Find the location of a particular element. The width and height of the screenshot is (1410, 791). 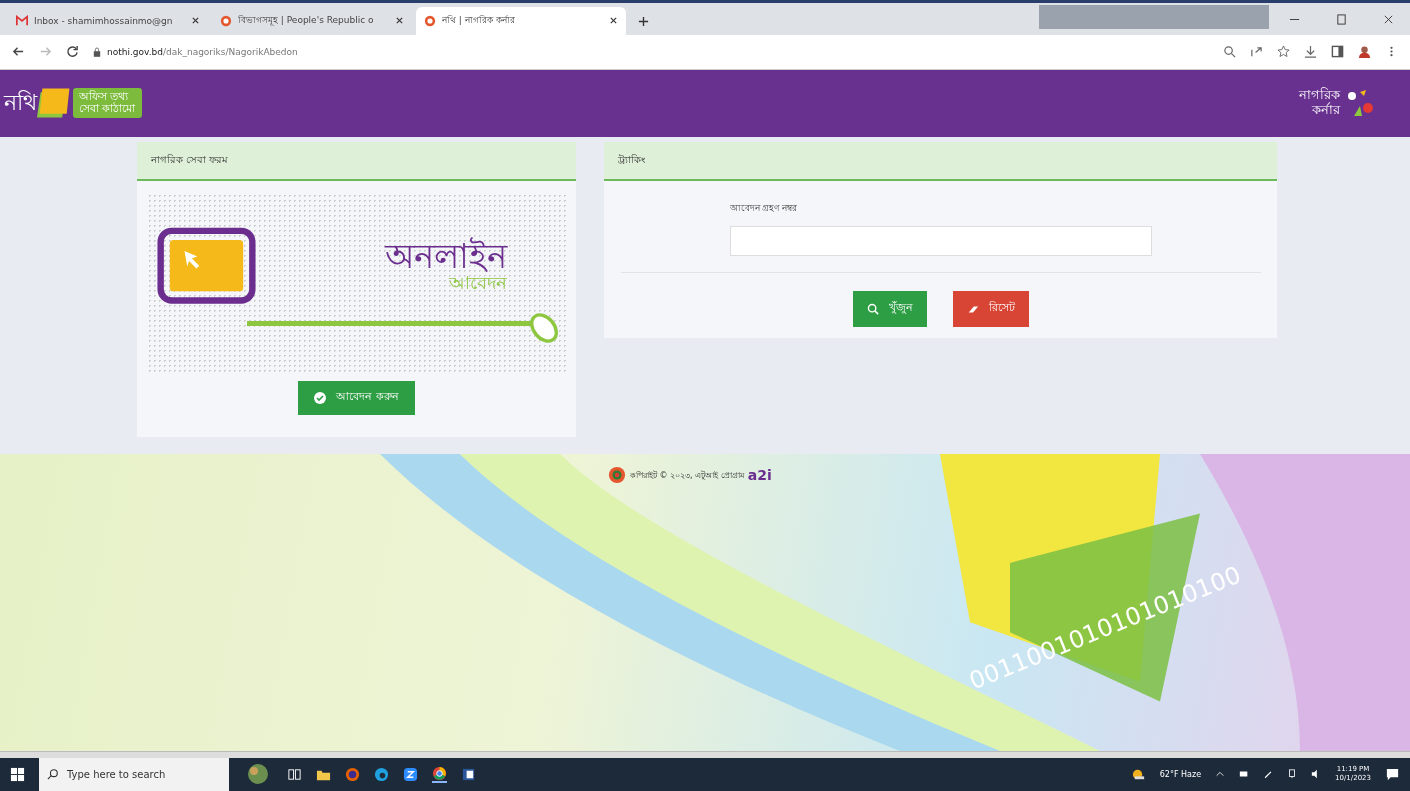

start-icon is located at coordinates (17, 774).